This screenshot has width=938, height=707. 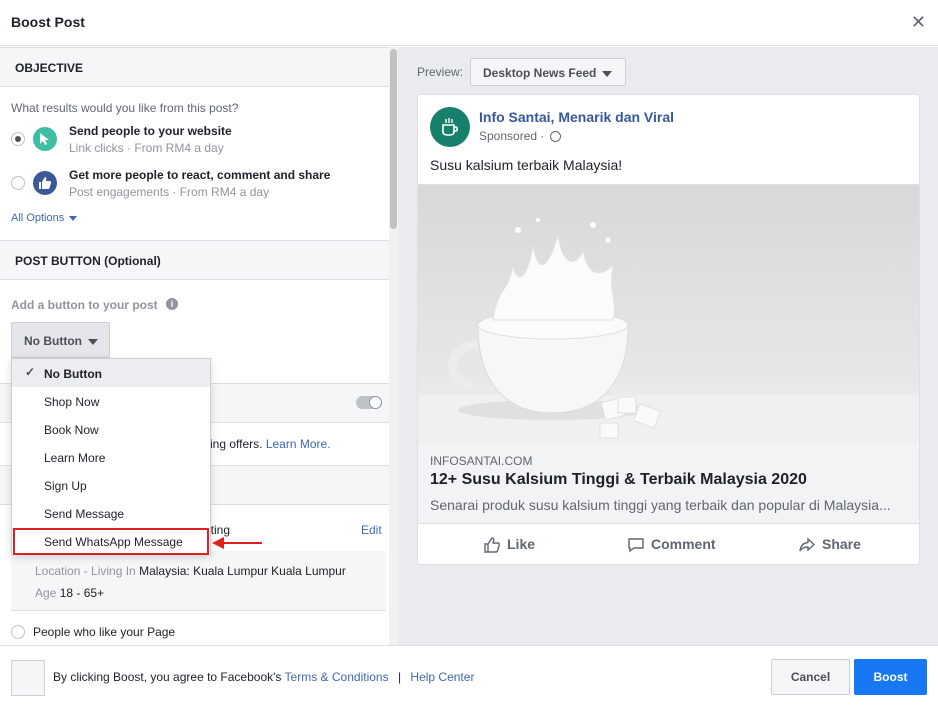 I want to click on dropdown-item-sign-up: Sign Up, so click(x=111, y=485).